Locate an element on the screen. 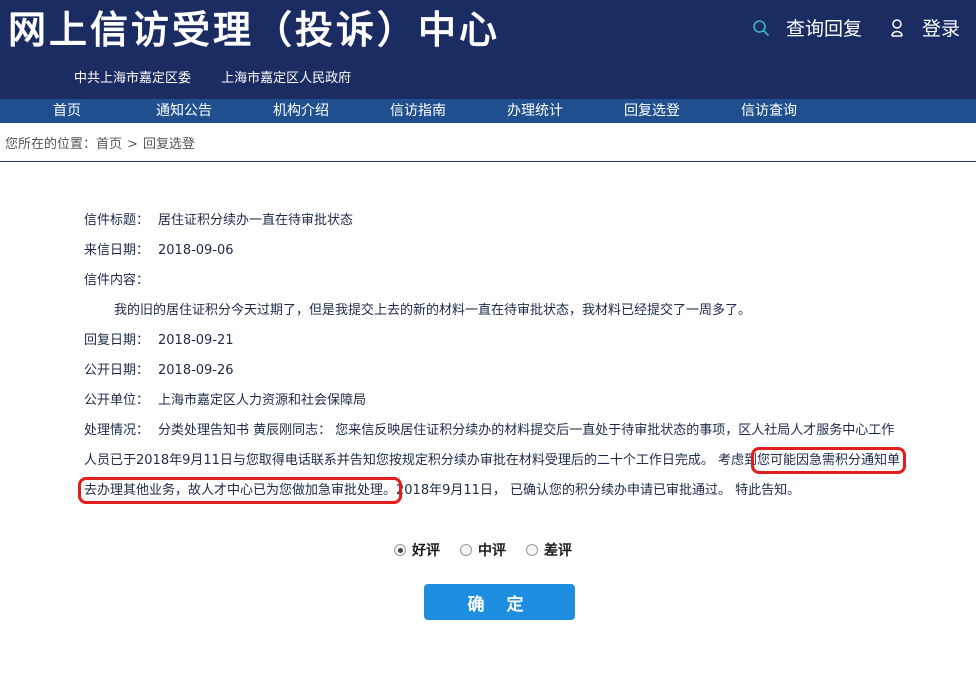  query-reply-link: 查询回复 is located at coordinates (806, 27).